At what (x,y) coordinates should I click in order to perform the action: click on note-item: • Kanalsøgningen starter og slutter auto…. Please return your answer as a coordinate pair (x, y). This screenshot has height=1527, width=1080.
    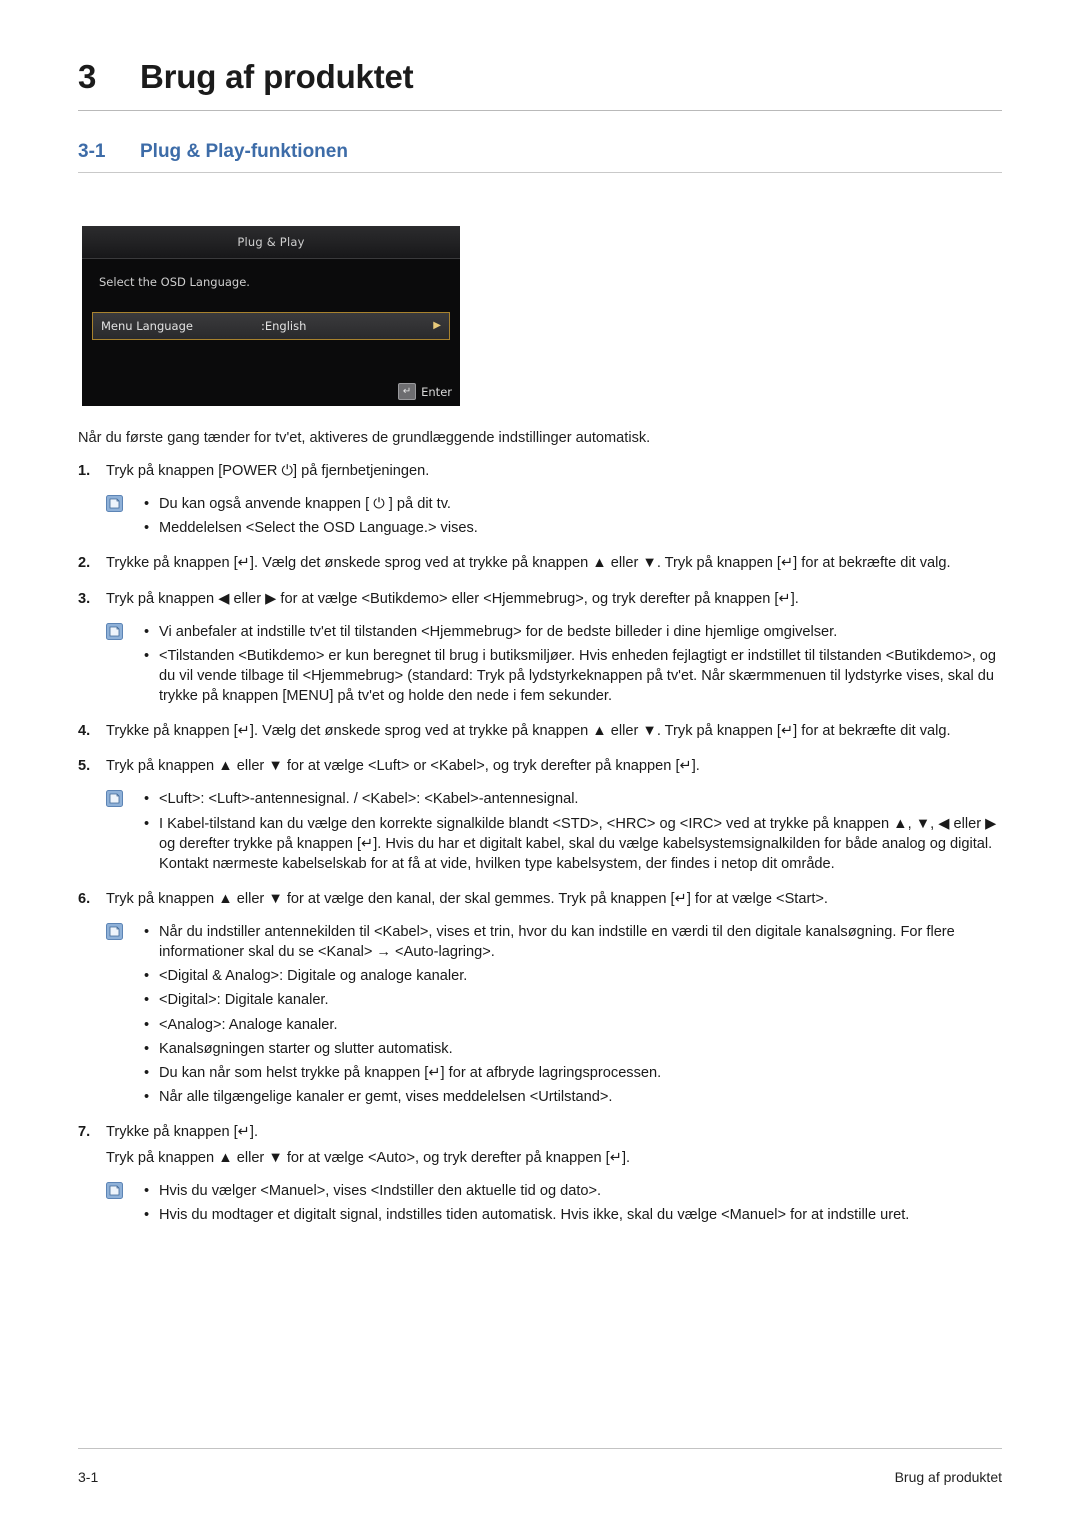
    Looking at the image, I should click on (554, 1049).